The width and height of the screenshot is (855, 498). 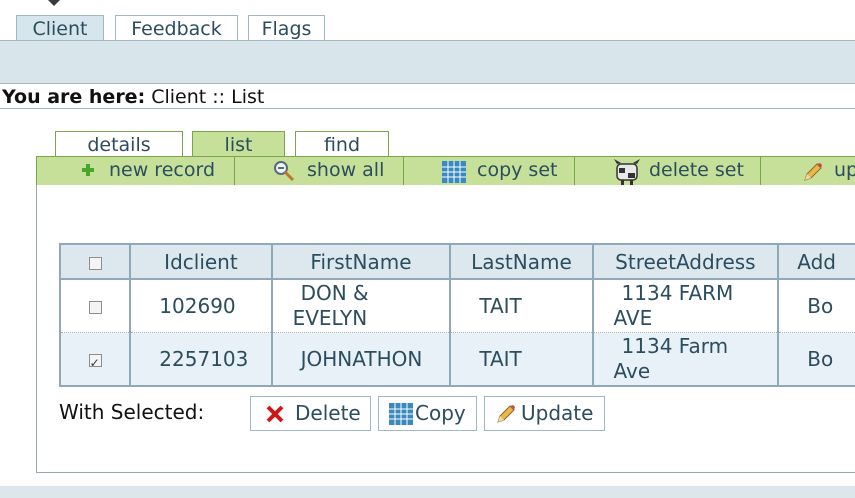 I want to click on select-all-checkbox, so click(x=95, y=263).